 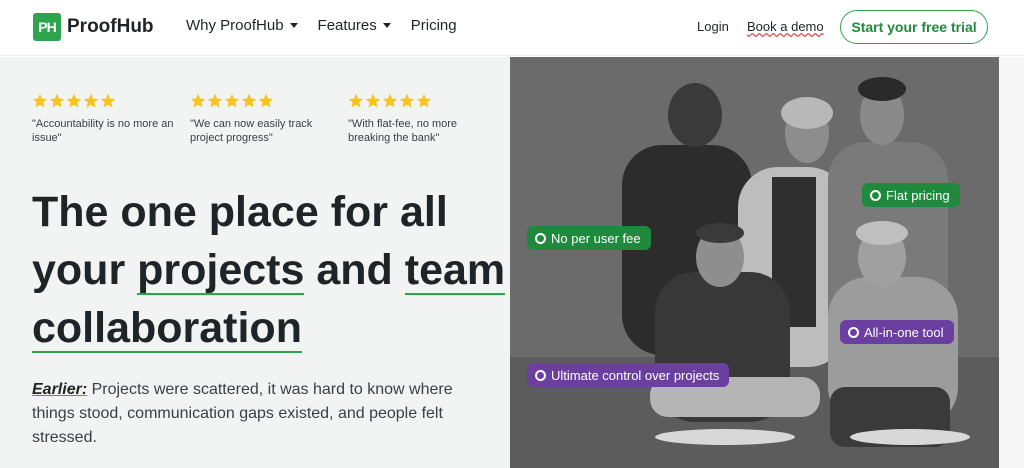 What do you see at coordinates (347, 25) in the screenshot?
I see `nav-label: Features` at bounding box center [347, 25].